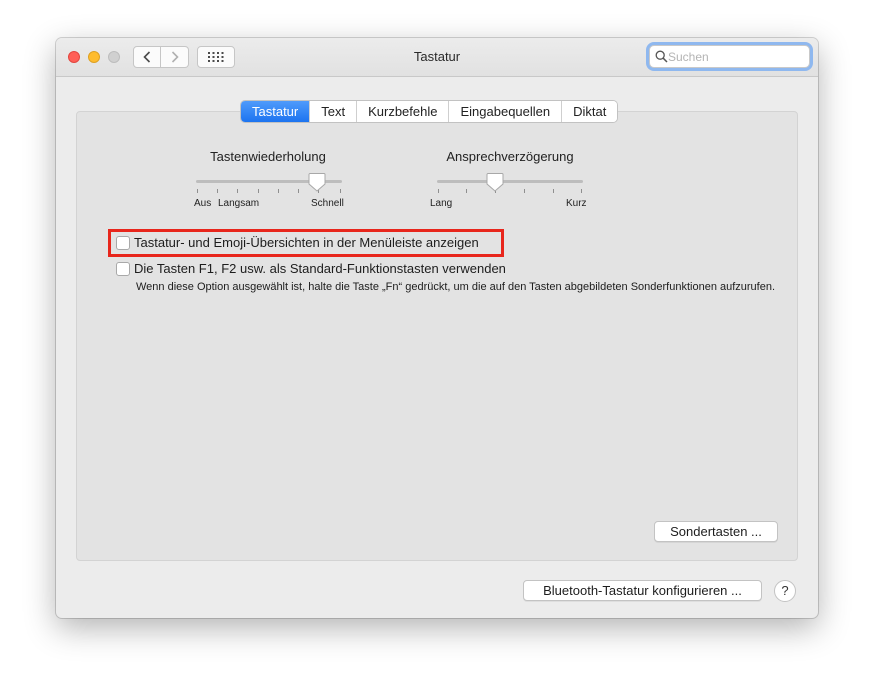  I want to click on delay-min-label: Lang, so click(441, 203).